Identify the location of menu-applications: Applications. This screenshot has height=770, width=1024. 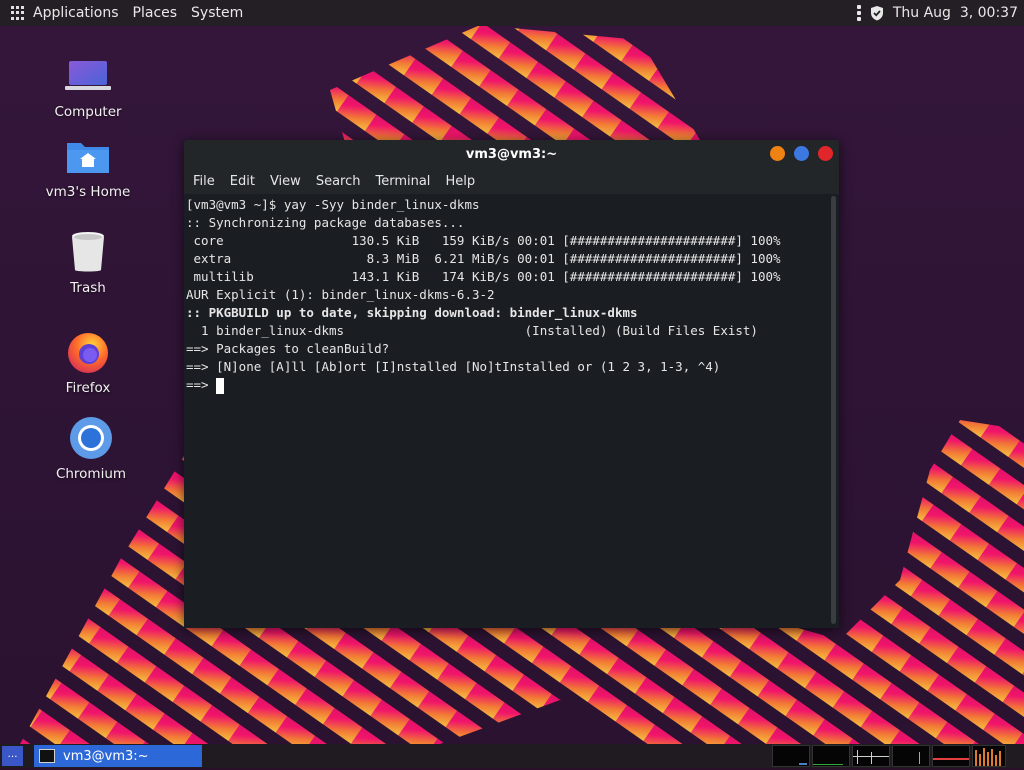
(76, 13).